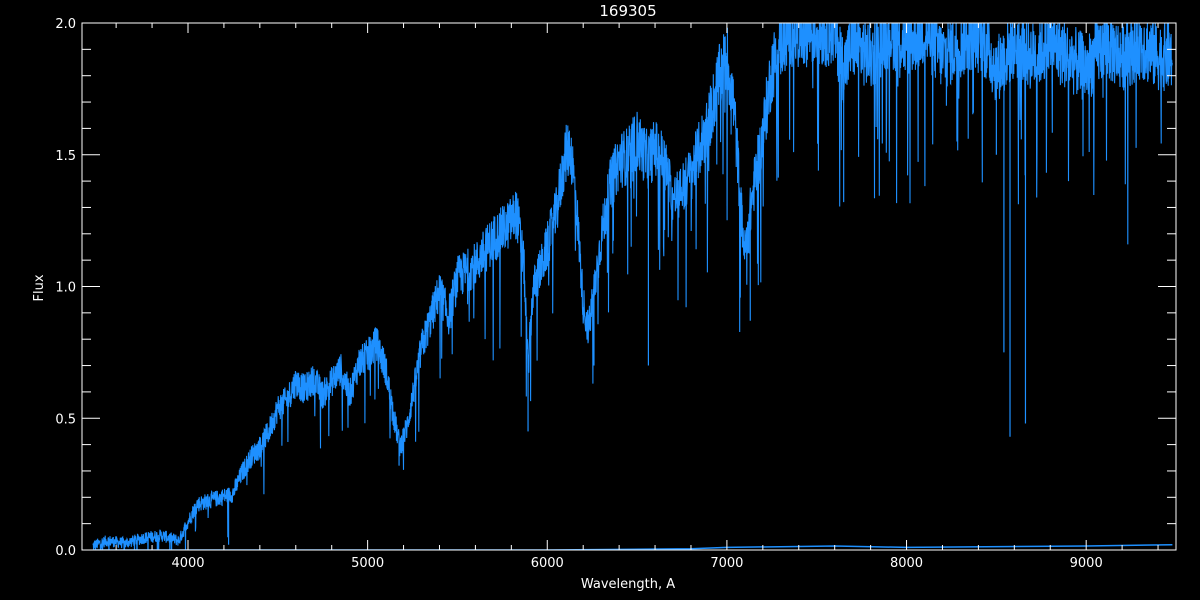 The image size is (1200, 600). Describe the element at coordinates (187, 563) in the screenshot. I see `x-tick-label: 4000` at that location.